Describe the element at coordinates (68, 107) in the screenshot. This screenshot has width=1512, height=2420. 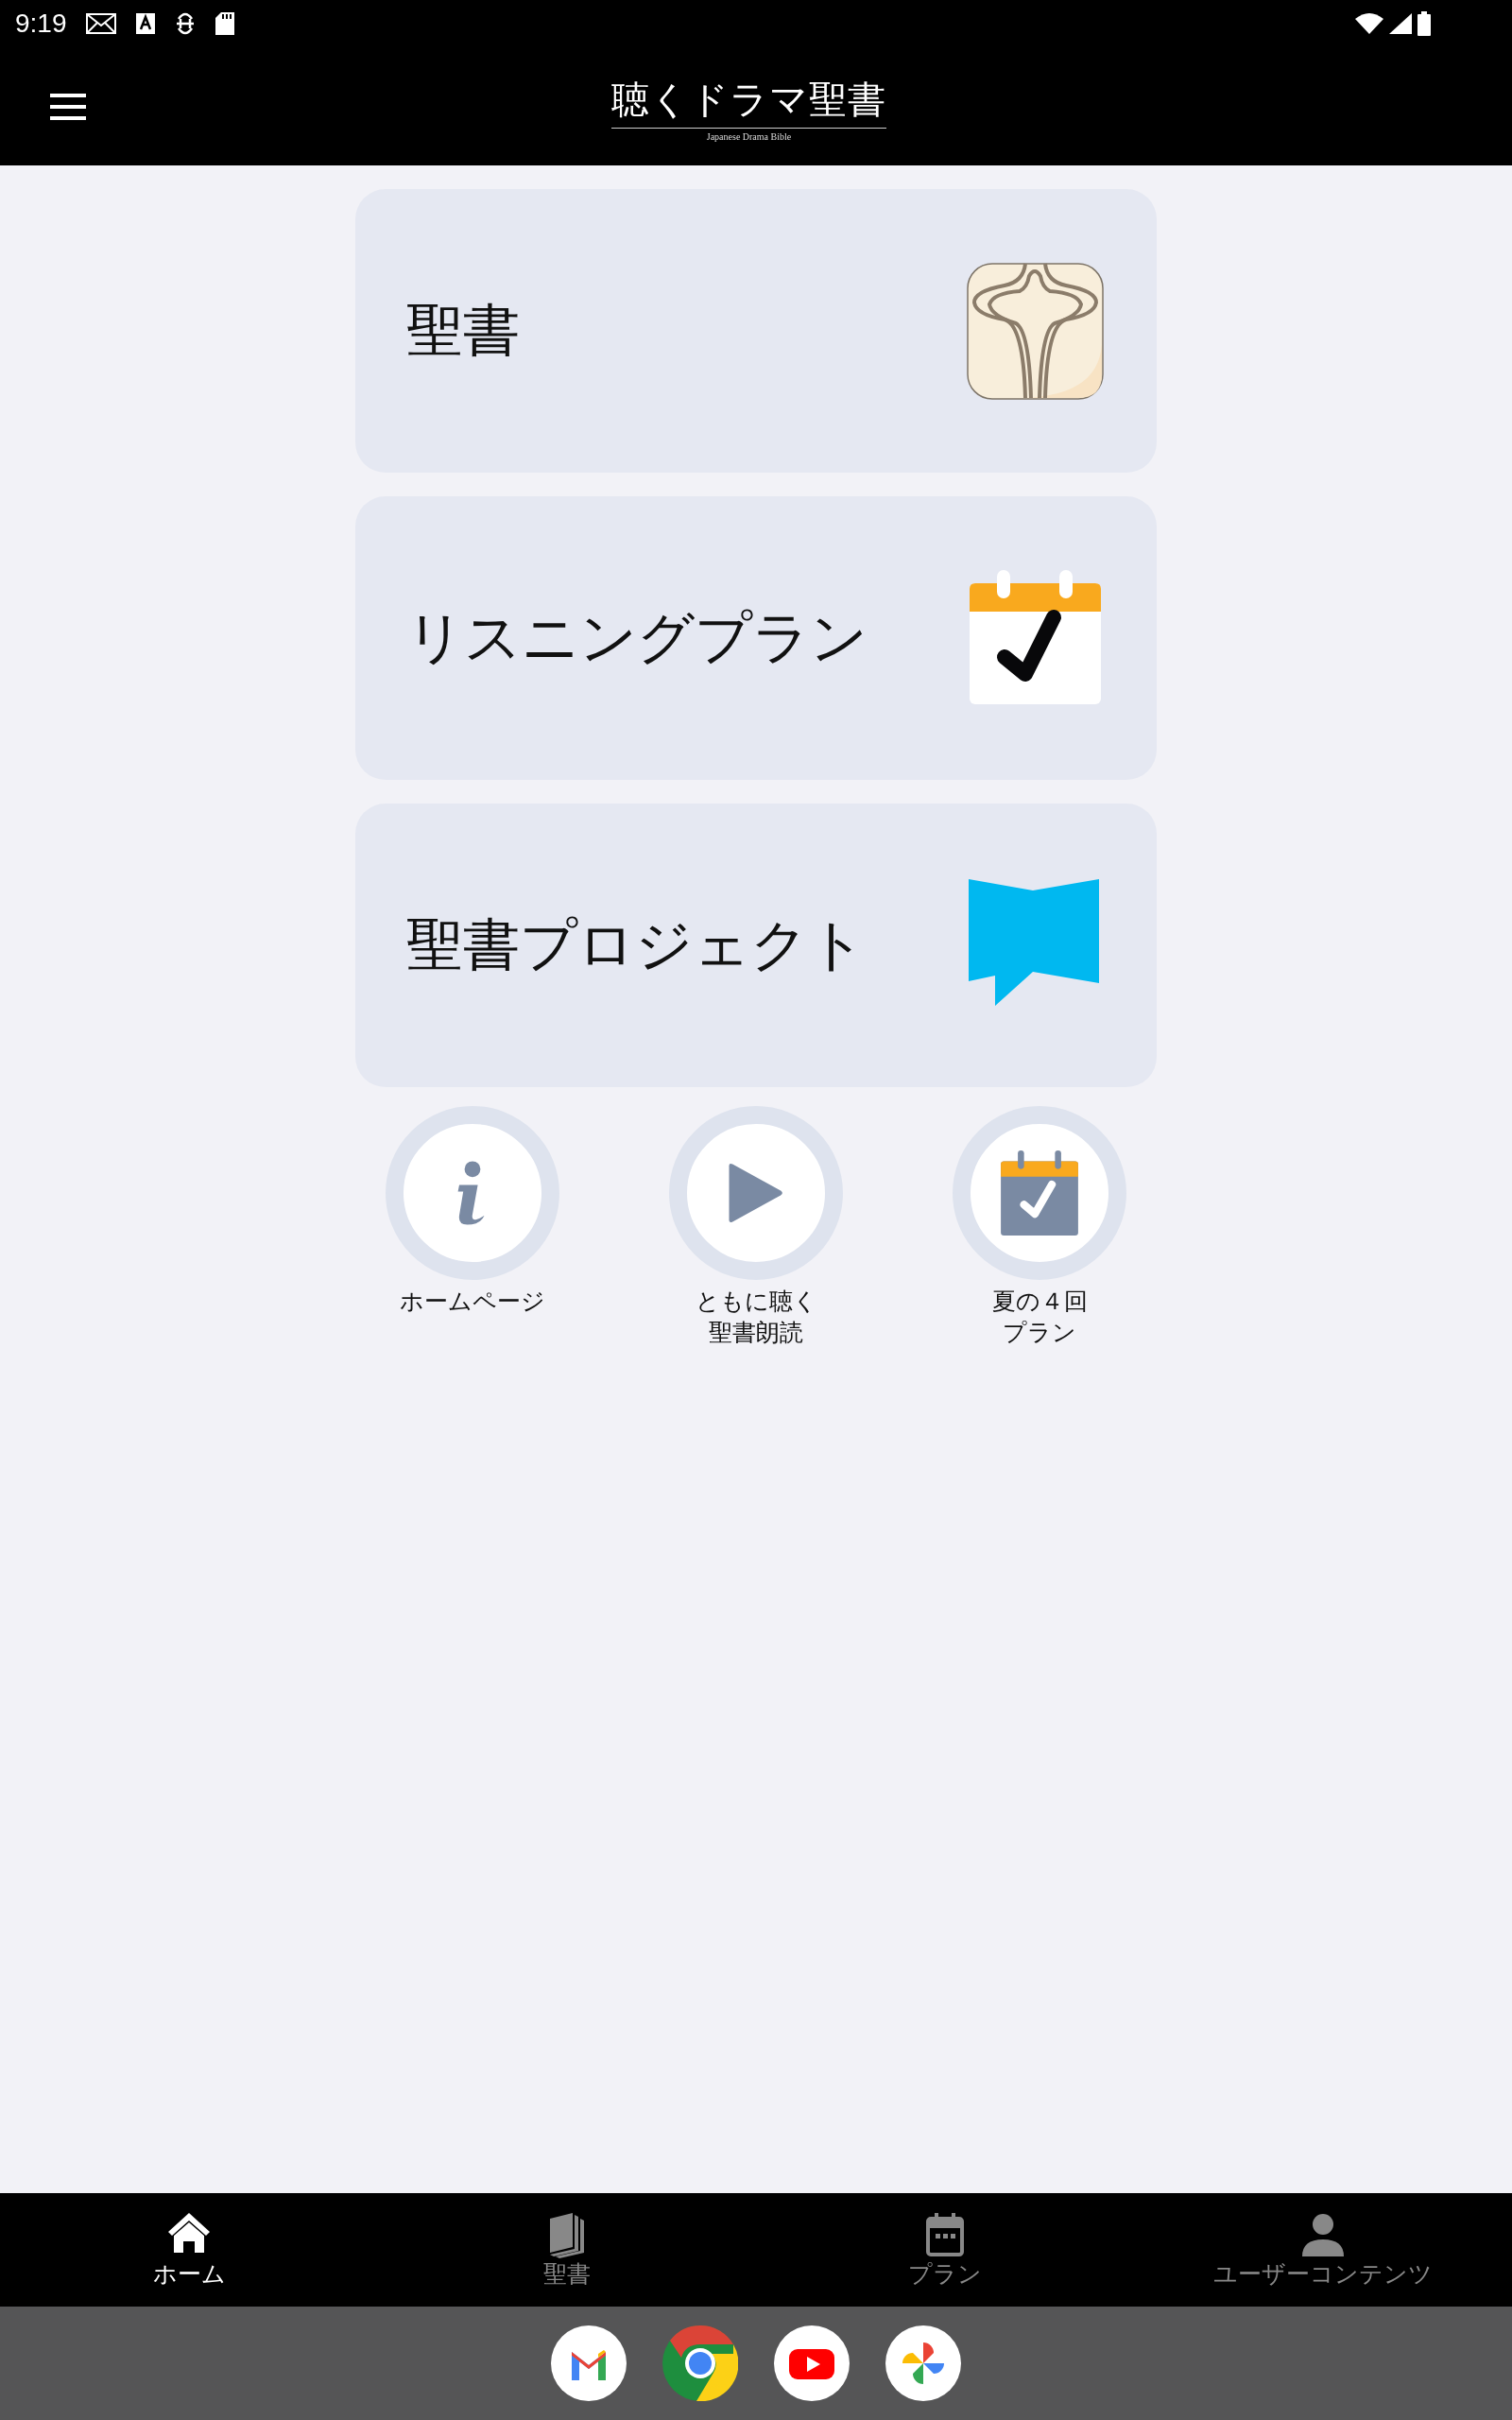
I see `menu-icon` at that location.